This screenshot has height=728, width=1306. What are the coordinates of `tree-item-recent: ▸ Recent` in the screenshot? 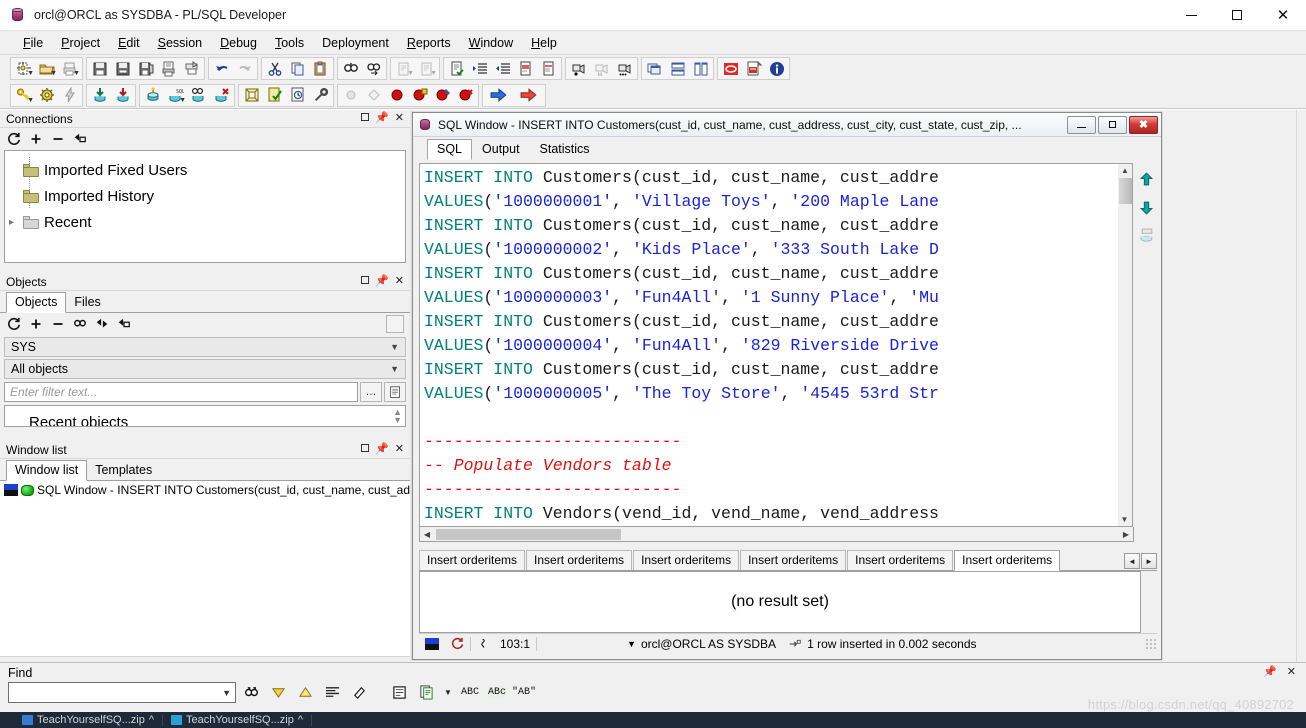 It's located at (205, 222).